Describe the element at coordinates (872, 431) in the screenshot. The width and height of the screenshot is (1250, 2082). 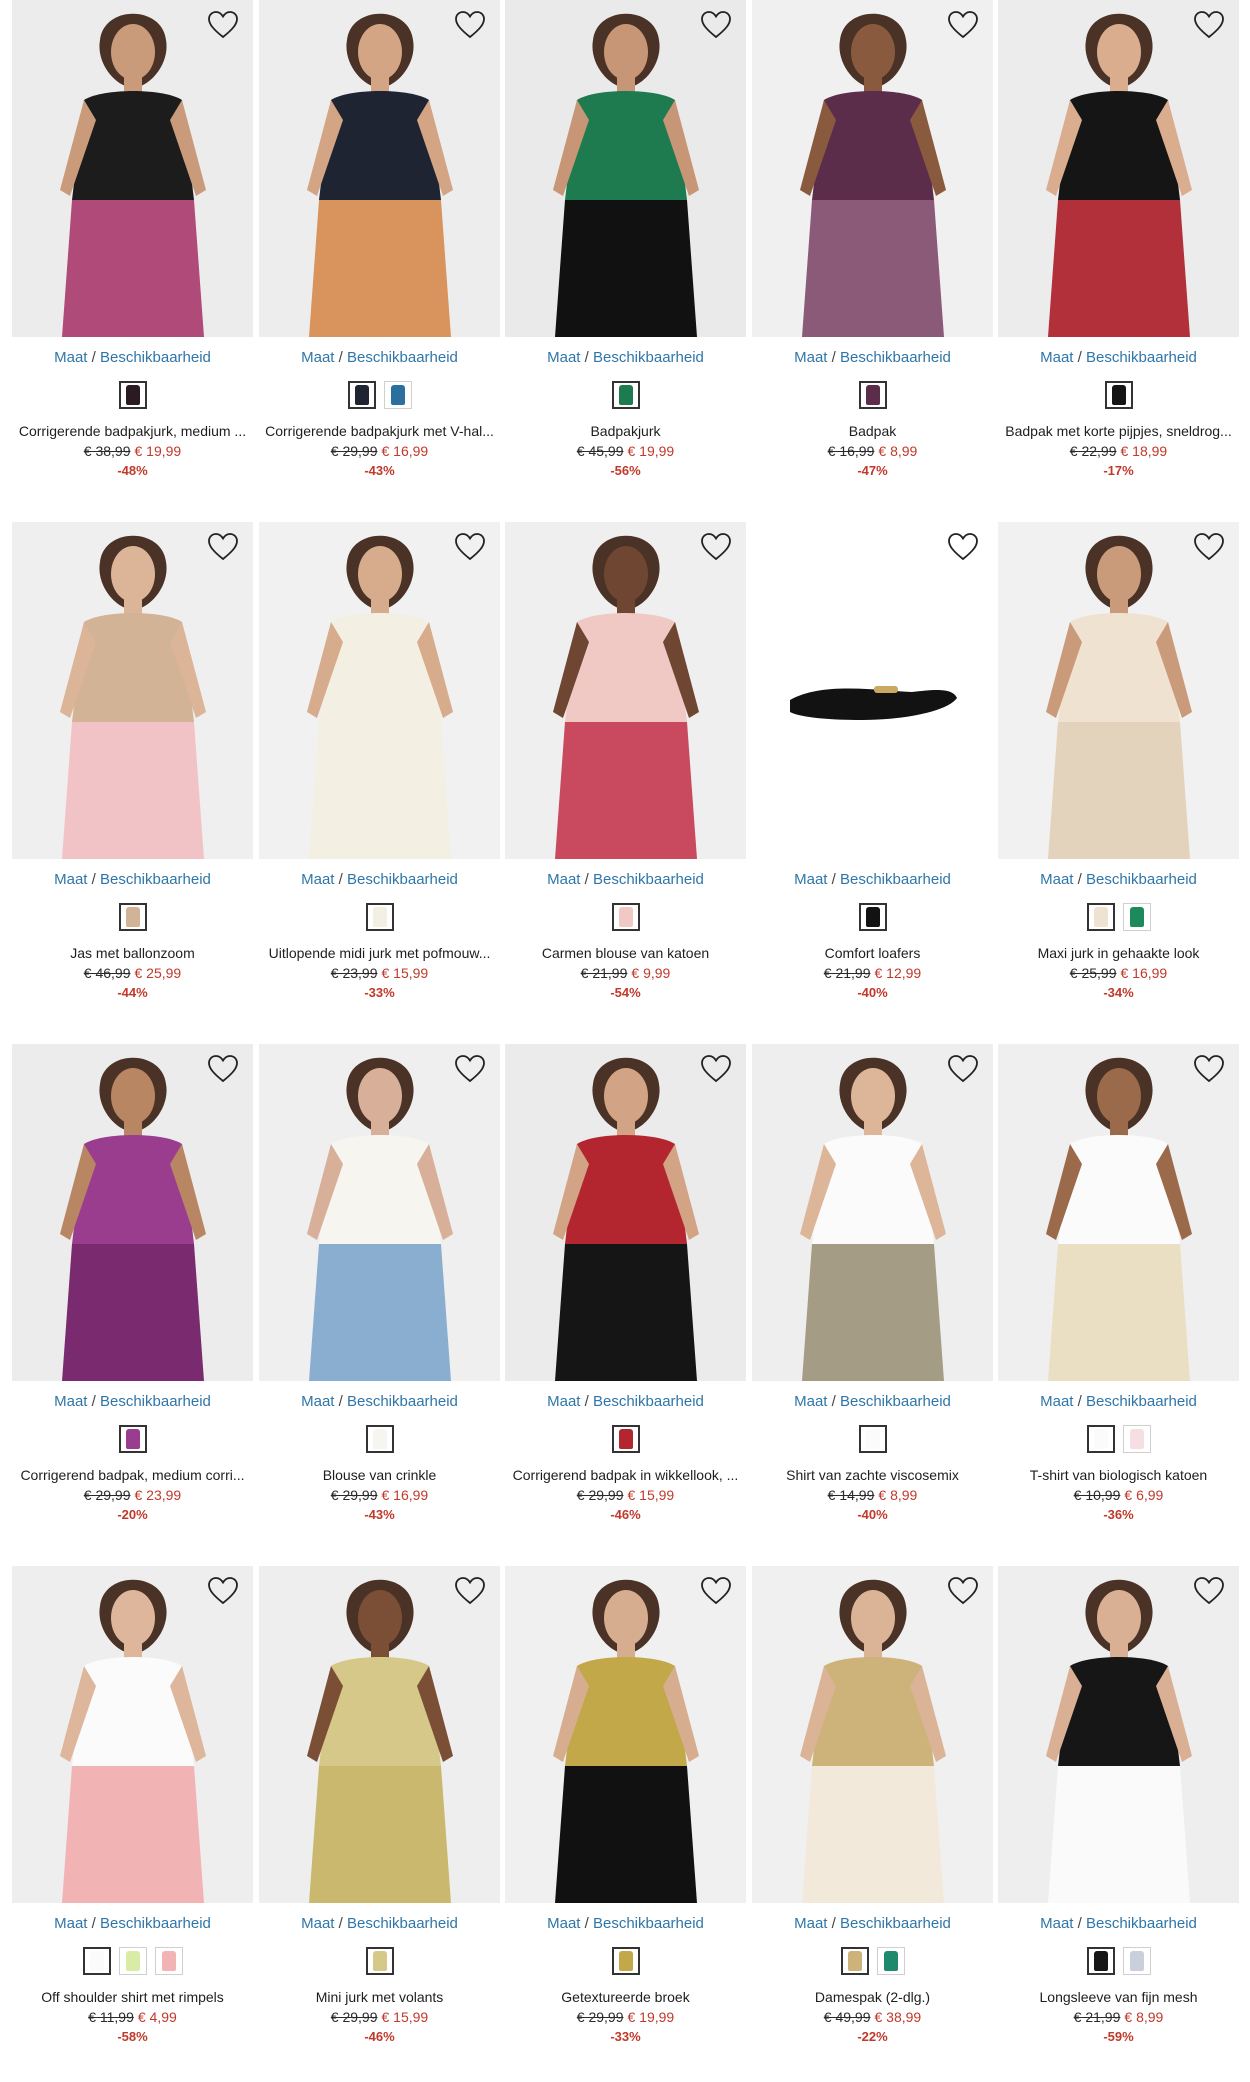
I see `product-name: Badpak` at that location.